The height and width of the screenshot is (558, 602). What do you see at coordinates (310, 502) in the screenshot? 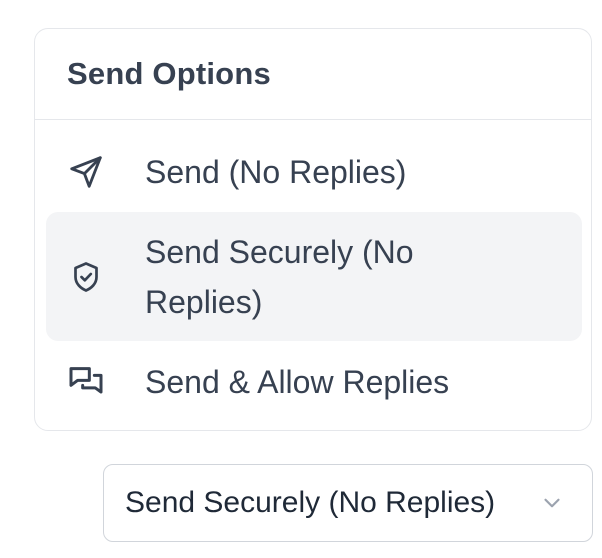
I see `select-value: Send Securely (No Replies)` at bounding box center [310, 502].